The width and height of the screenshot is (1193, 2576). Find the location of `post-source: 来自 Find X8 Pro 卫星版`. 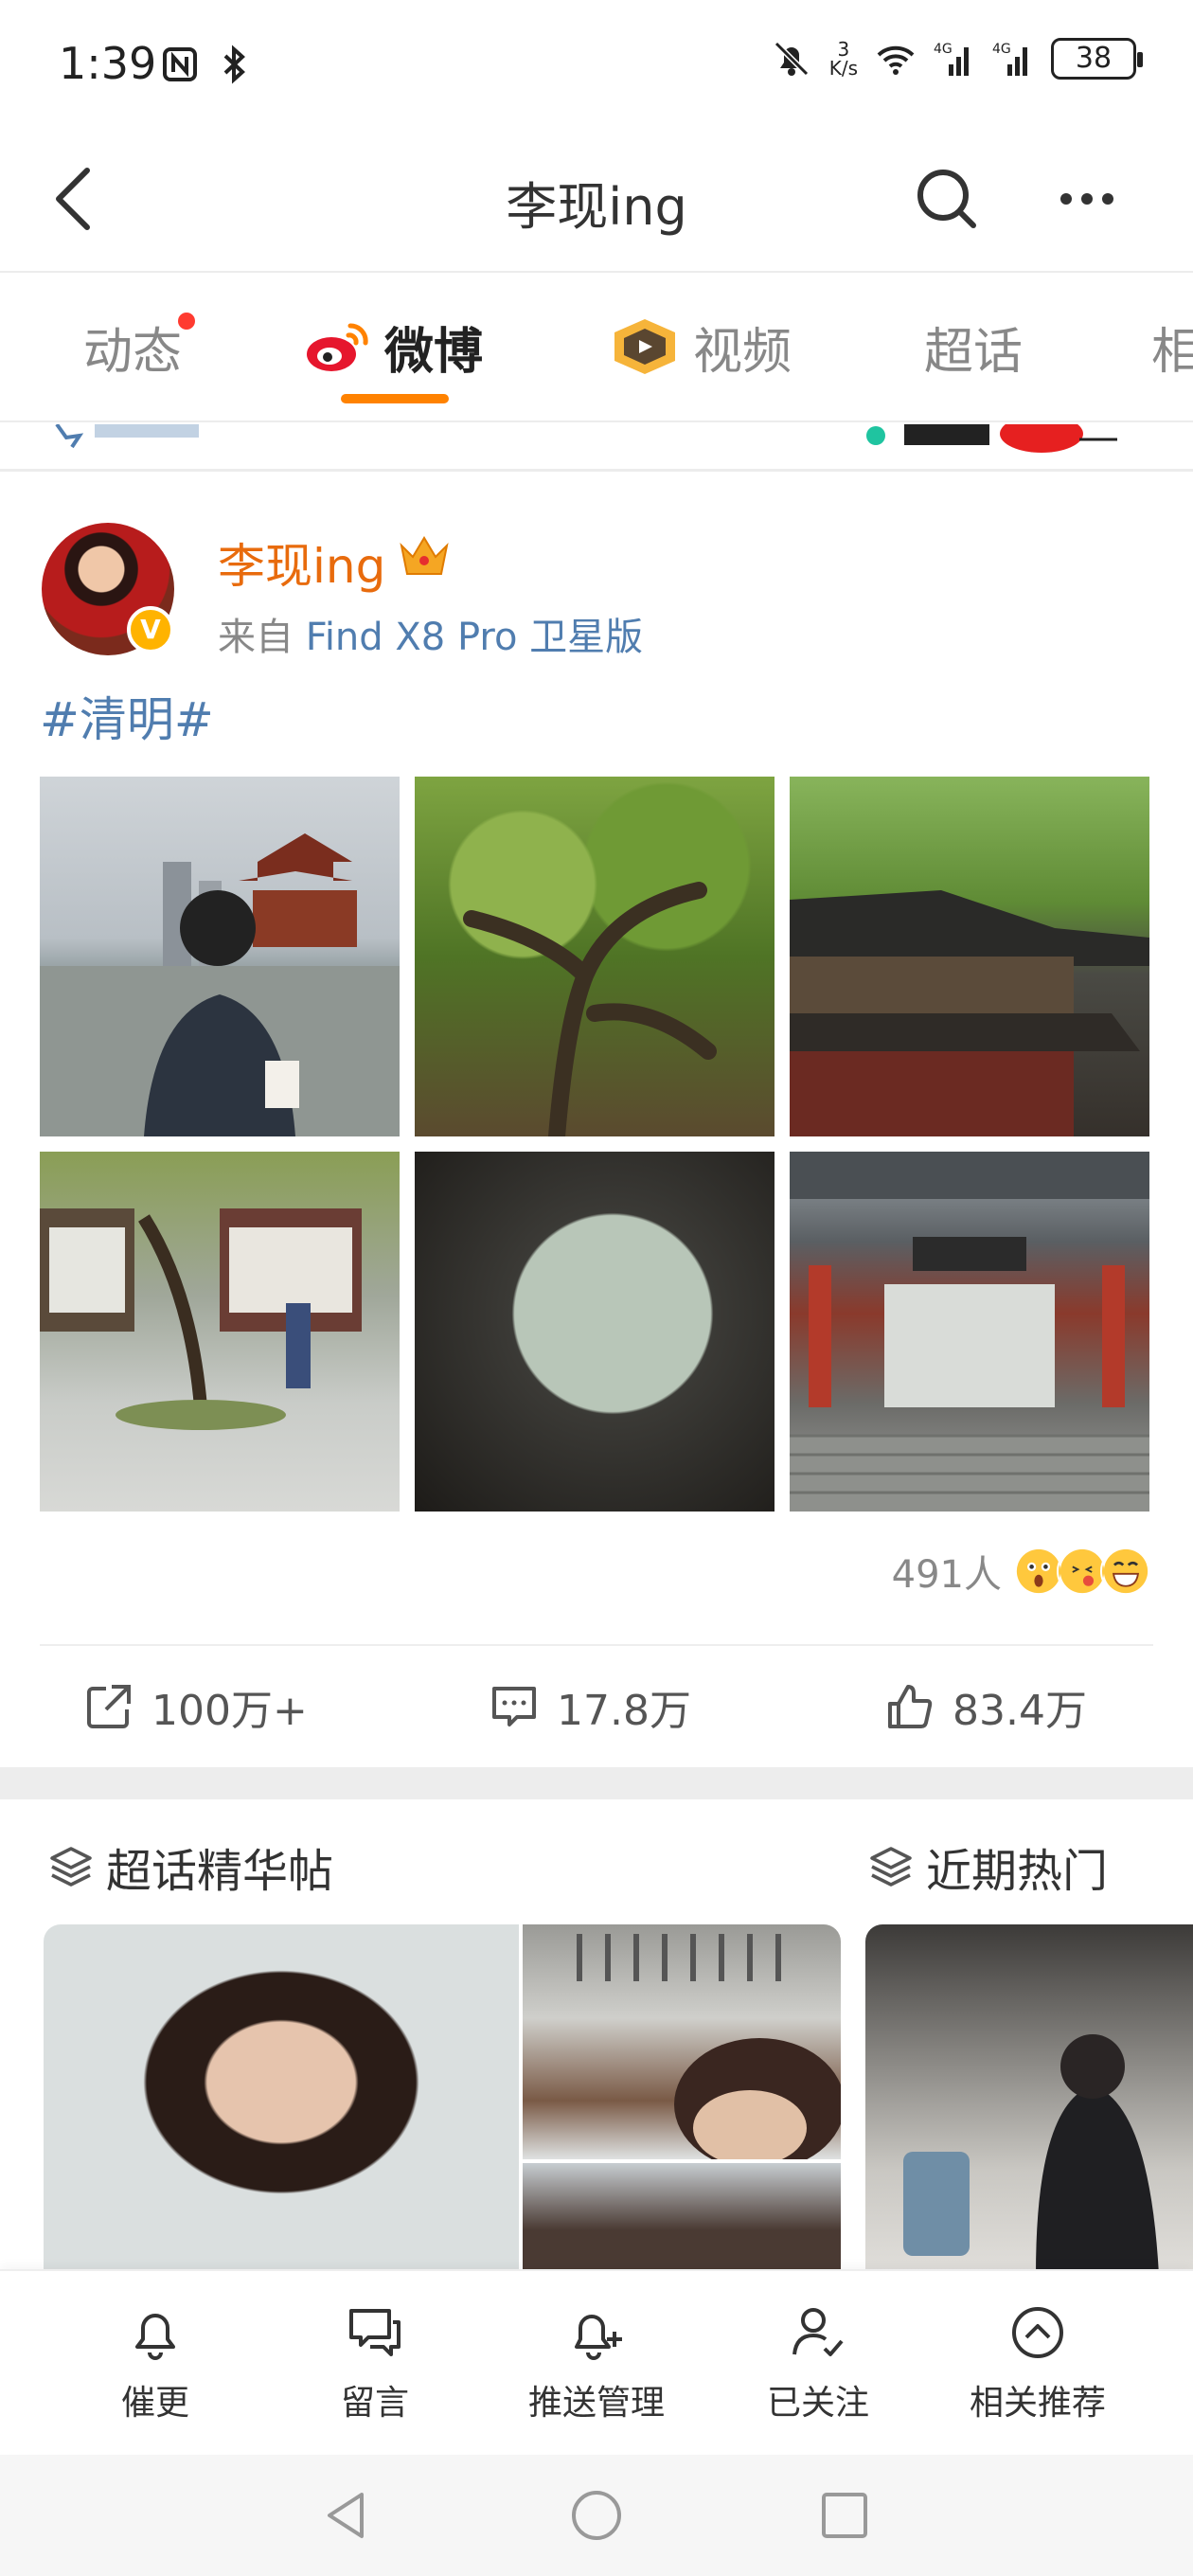

post-source: 来自 Find X8 Pro 卫星版 is located at coordinates (431, 637).